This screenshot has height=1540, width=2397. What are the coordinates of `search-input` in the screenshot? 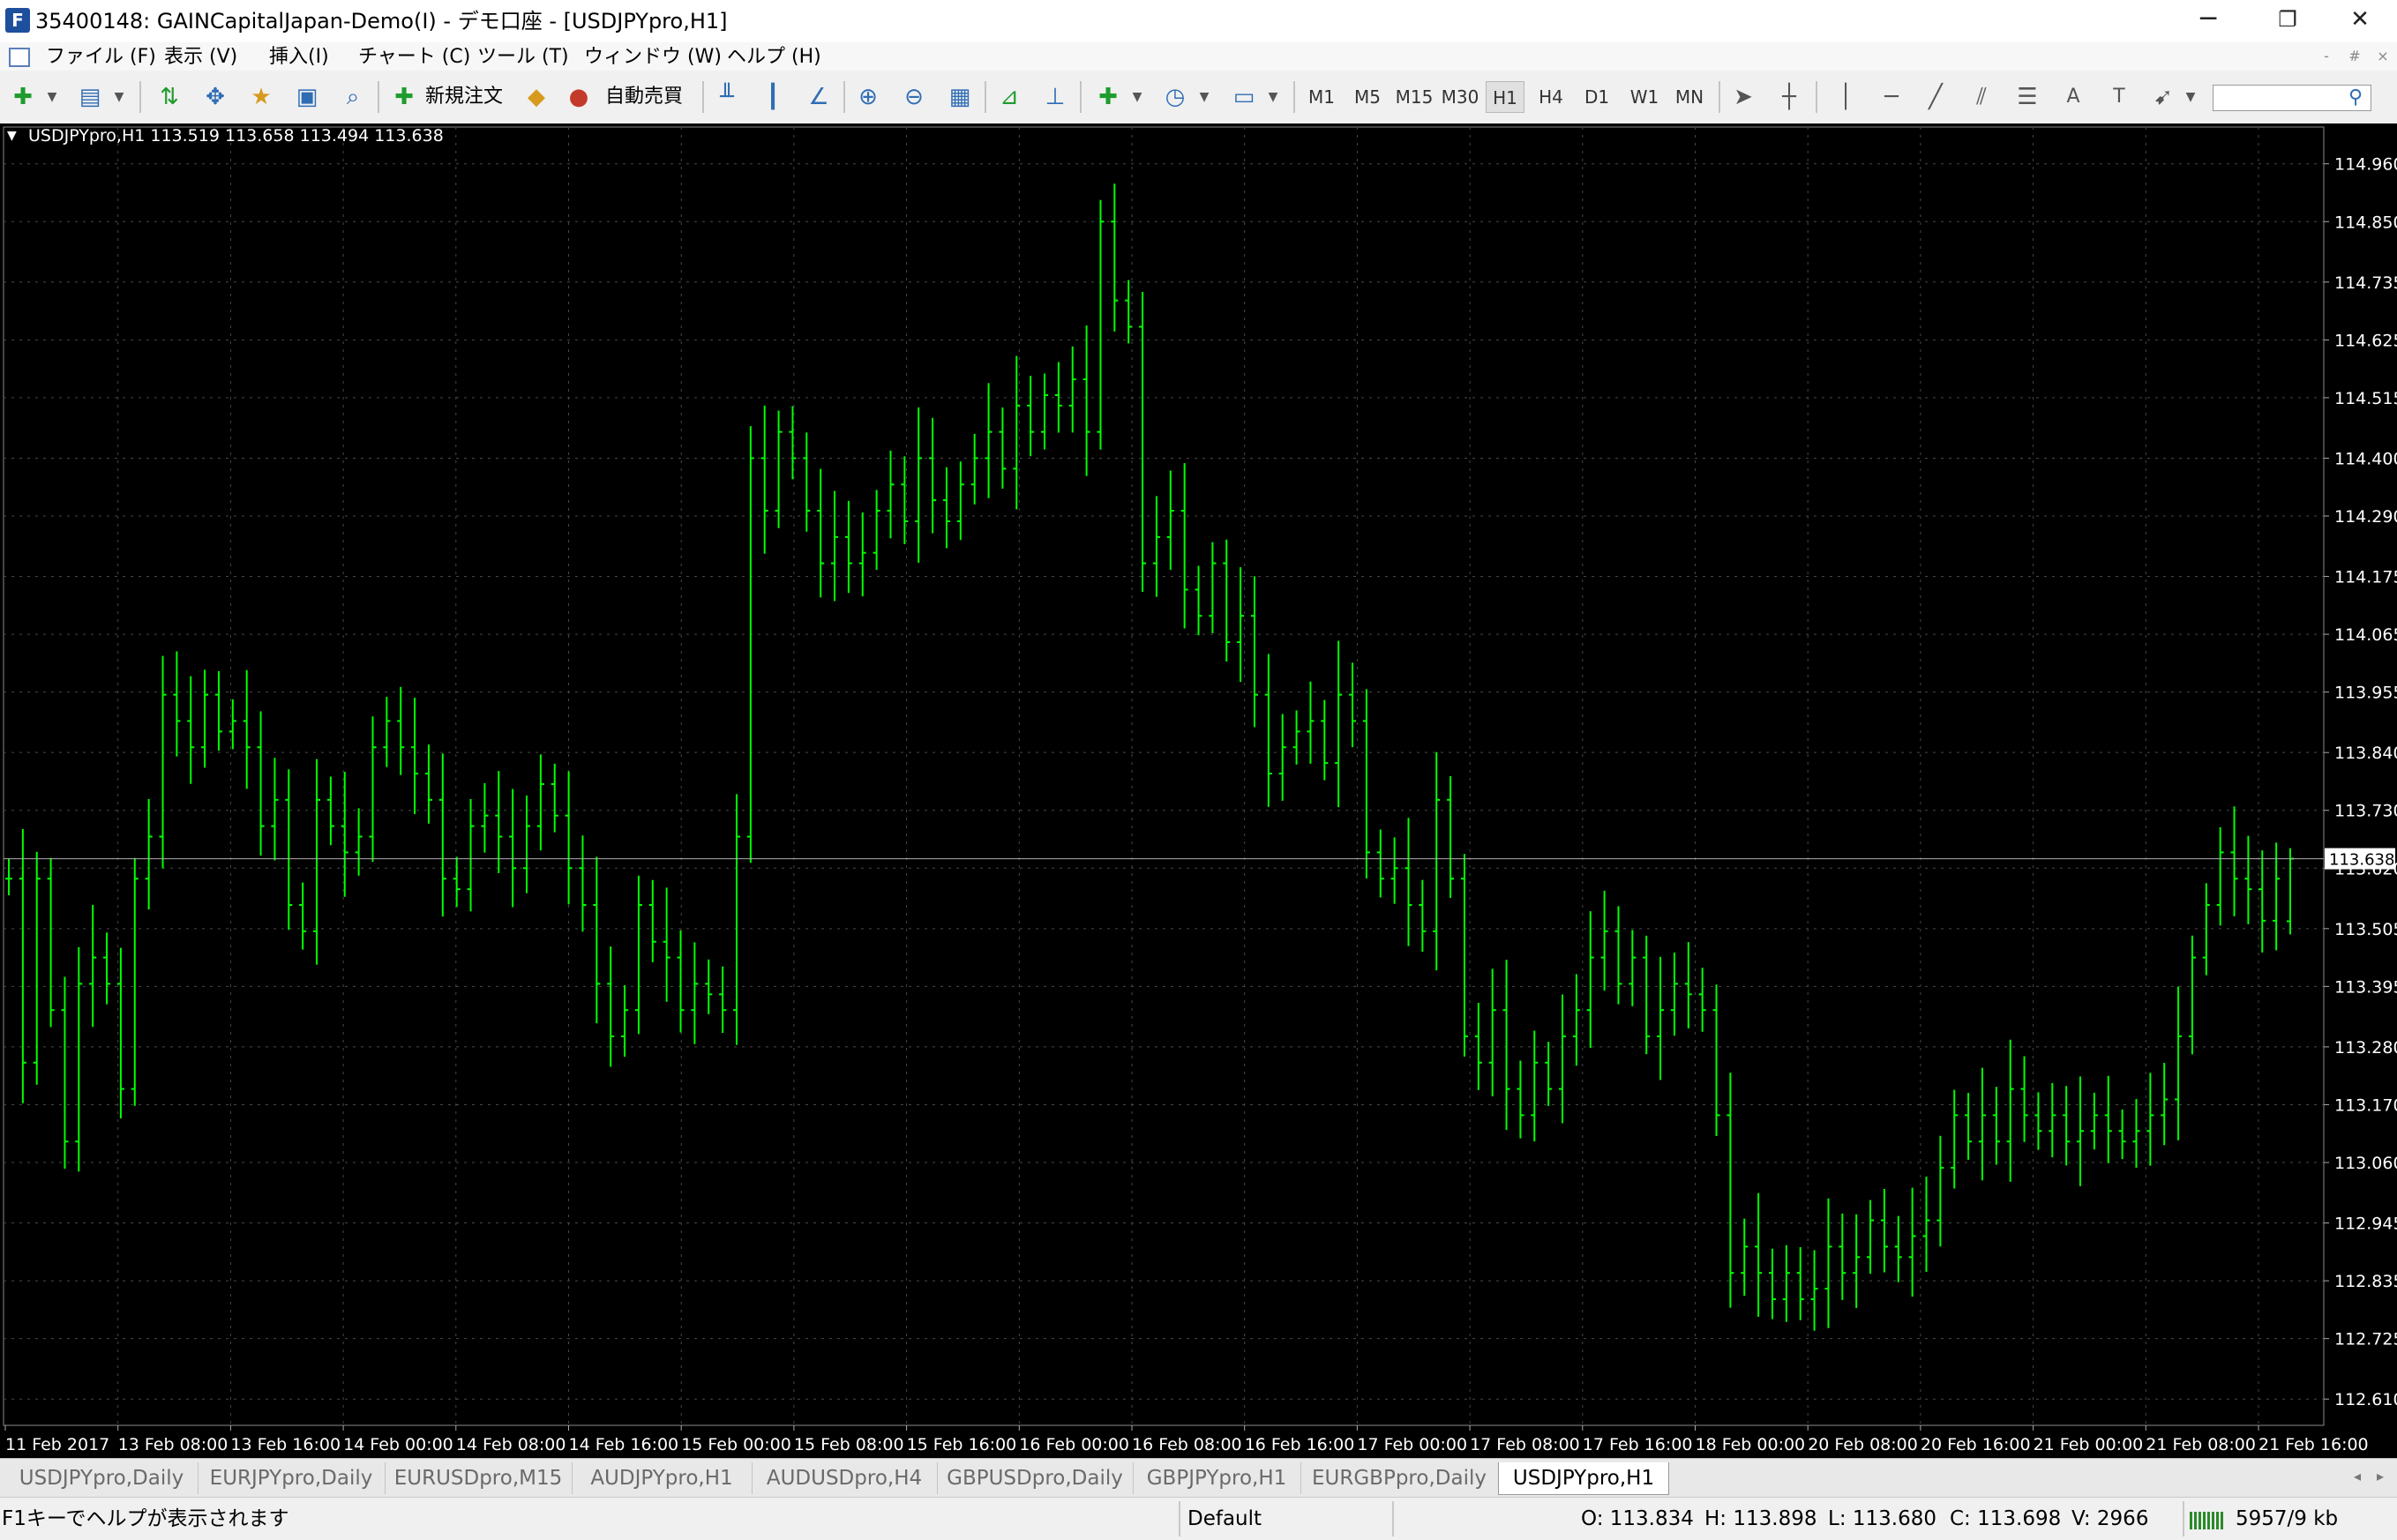 It's located at (2292, 98).